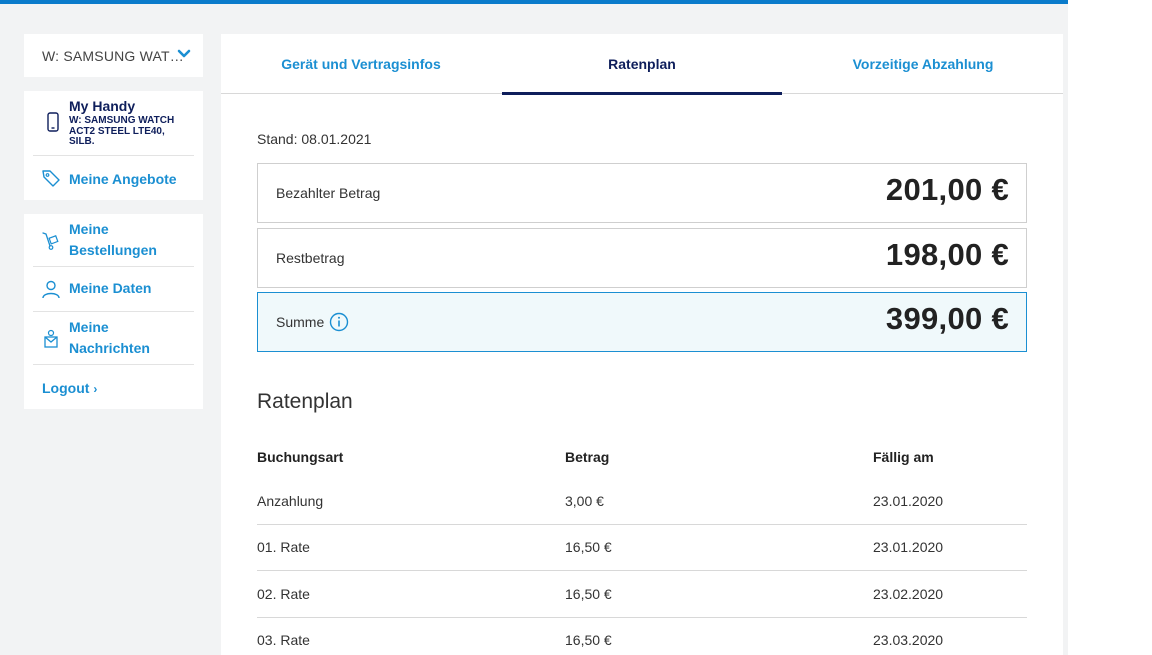 The height and width of the screenshot is (655, 1152). Describe the element at coordinates (587, 457) in the screenshot. I see `column-header: Betrag` at that location.